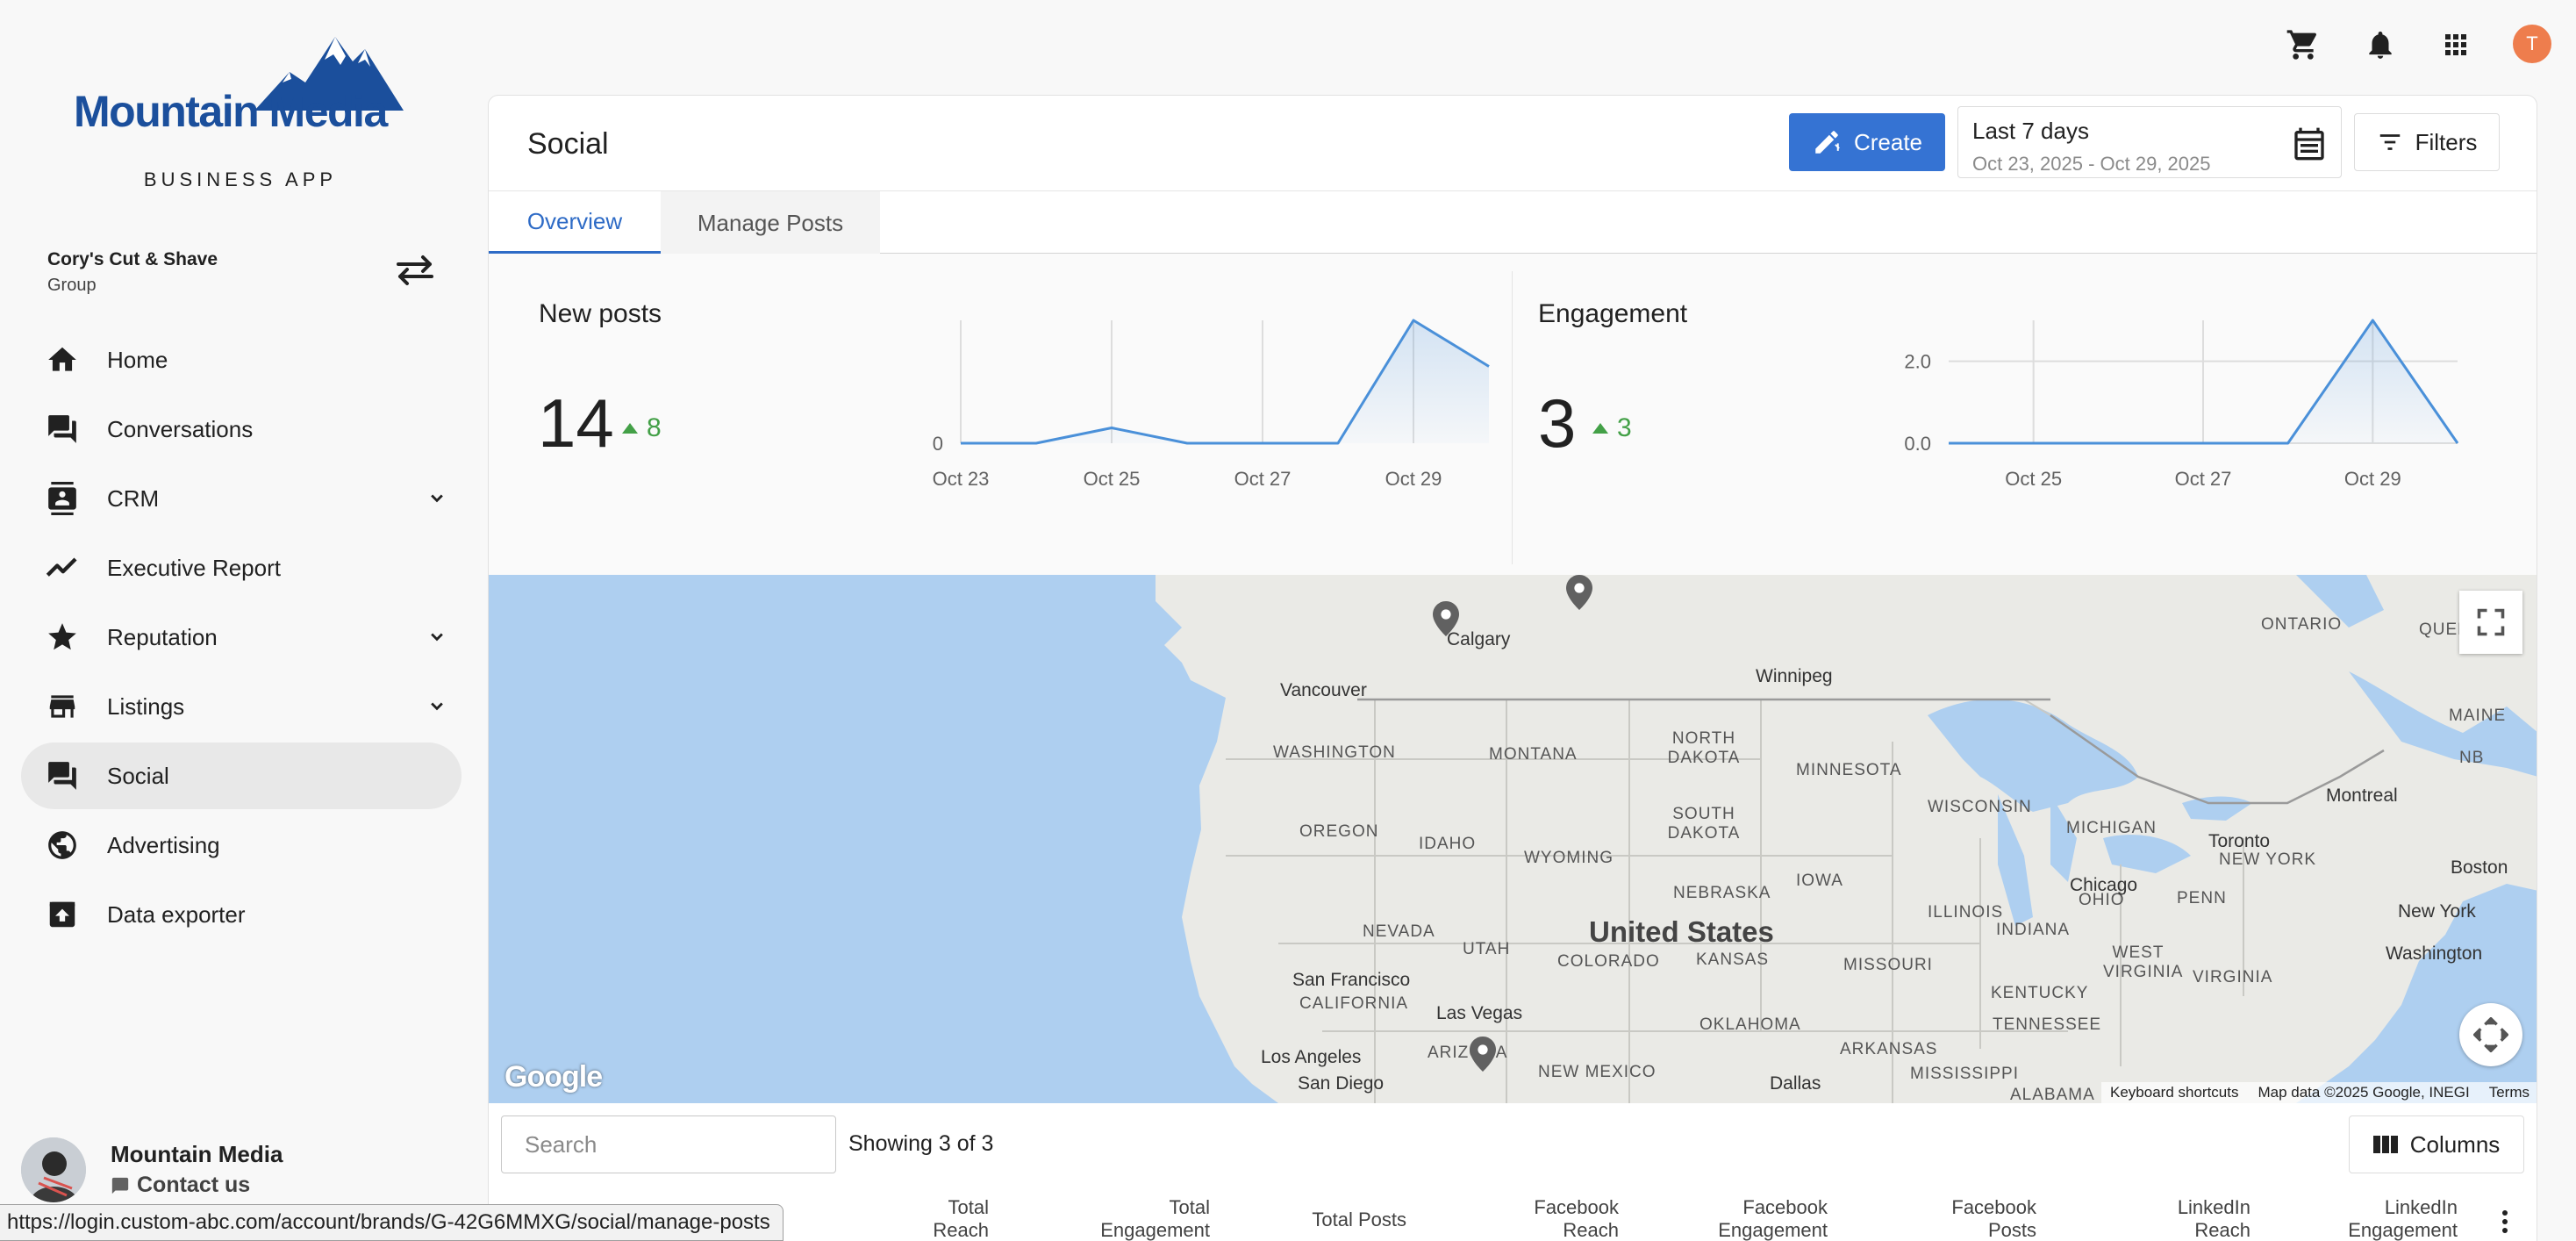 The width and height of the screenshot is (2576, 1241). I want to click on map-region-label: WEST VIRGINIA, so click(2143, 962).